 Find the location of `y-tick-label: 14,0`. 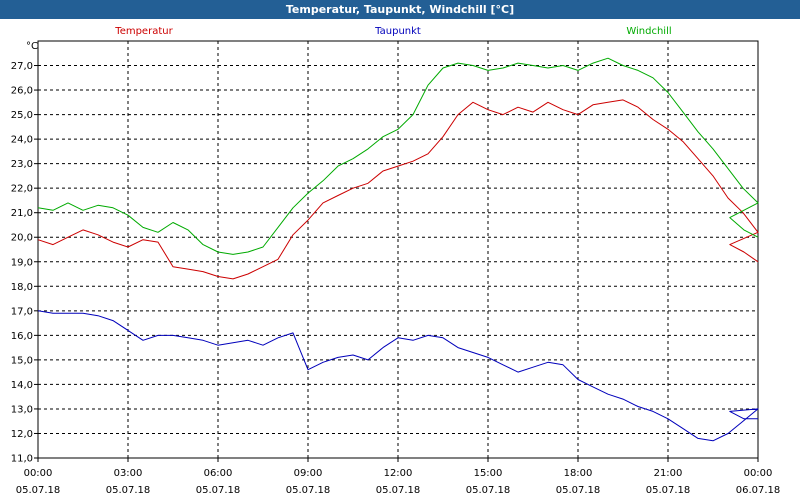

y-tick-label: 14,0 is located at coordinates (22, 385).